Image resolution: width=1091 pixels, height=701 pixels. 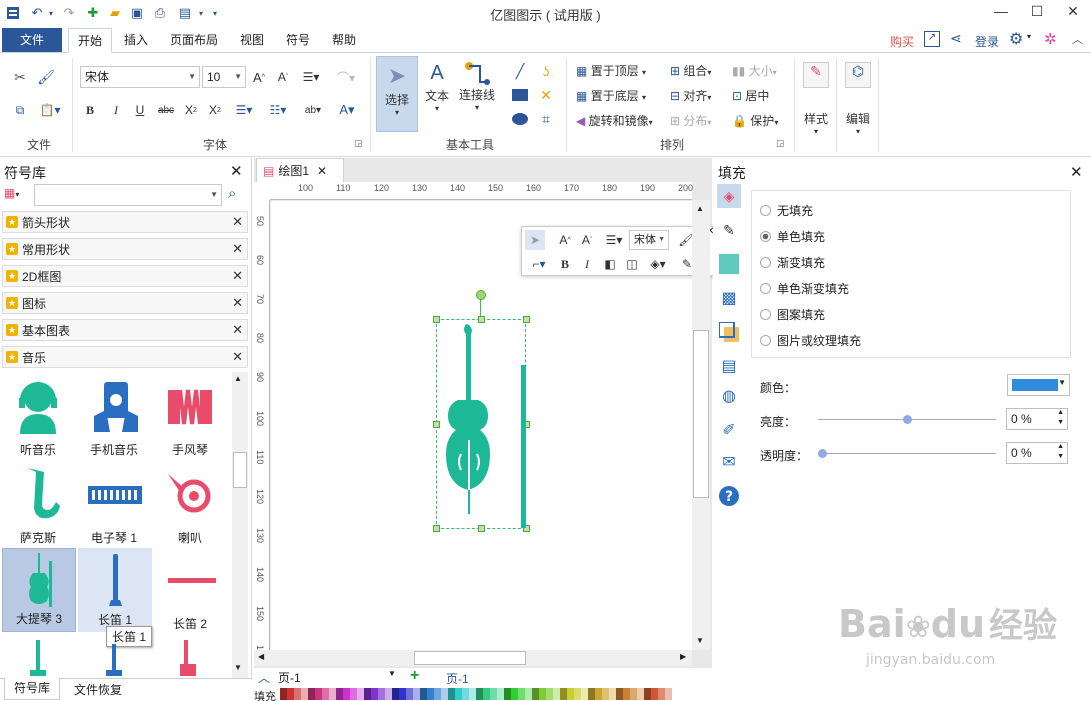 What do you see at coordinates (125, 357) in the screenshot?
I see `category-music: ★ 音乐 ✕` at bounding box center [125, 357].